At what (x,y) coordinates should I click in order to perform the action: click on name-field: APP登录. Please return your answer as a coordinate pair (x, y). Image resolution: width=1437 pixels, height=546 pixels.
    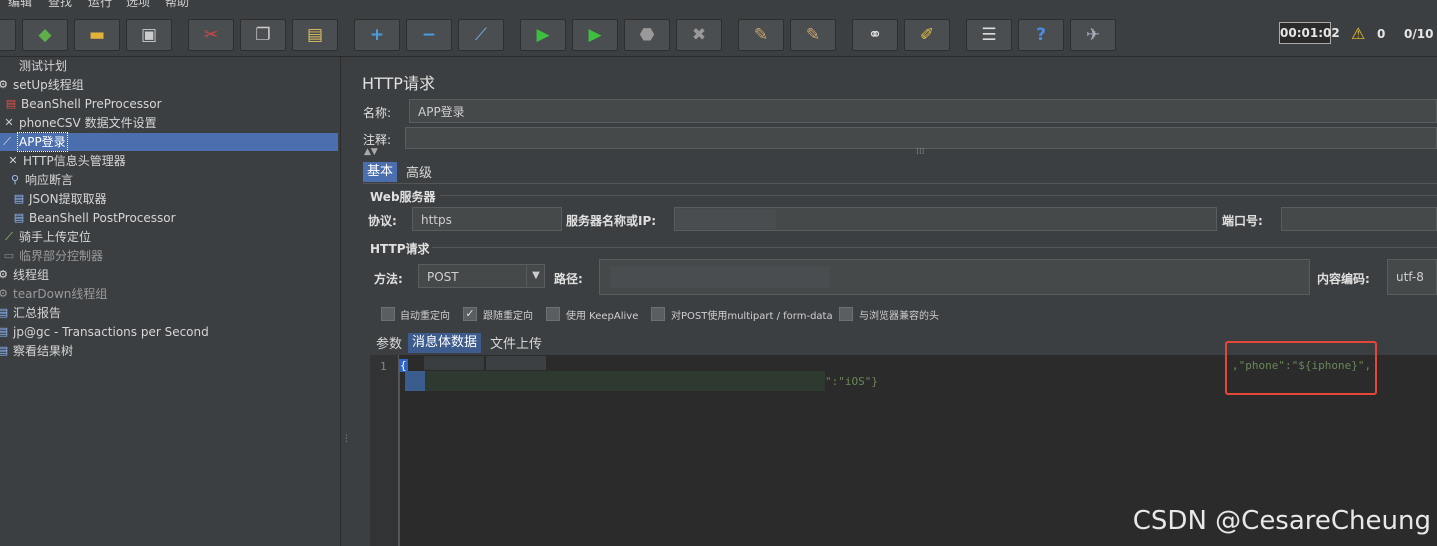
    Looking at the image, I should click on (923, 111).